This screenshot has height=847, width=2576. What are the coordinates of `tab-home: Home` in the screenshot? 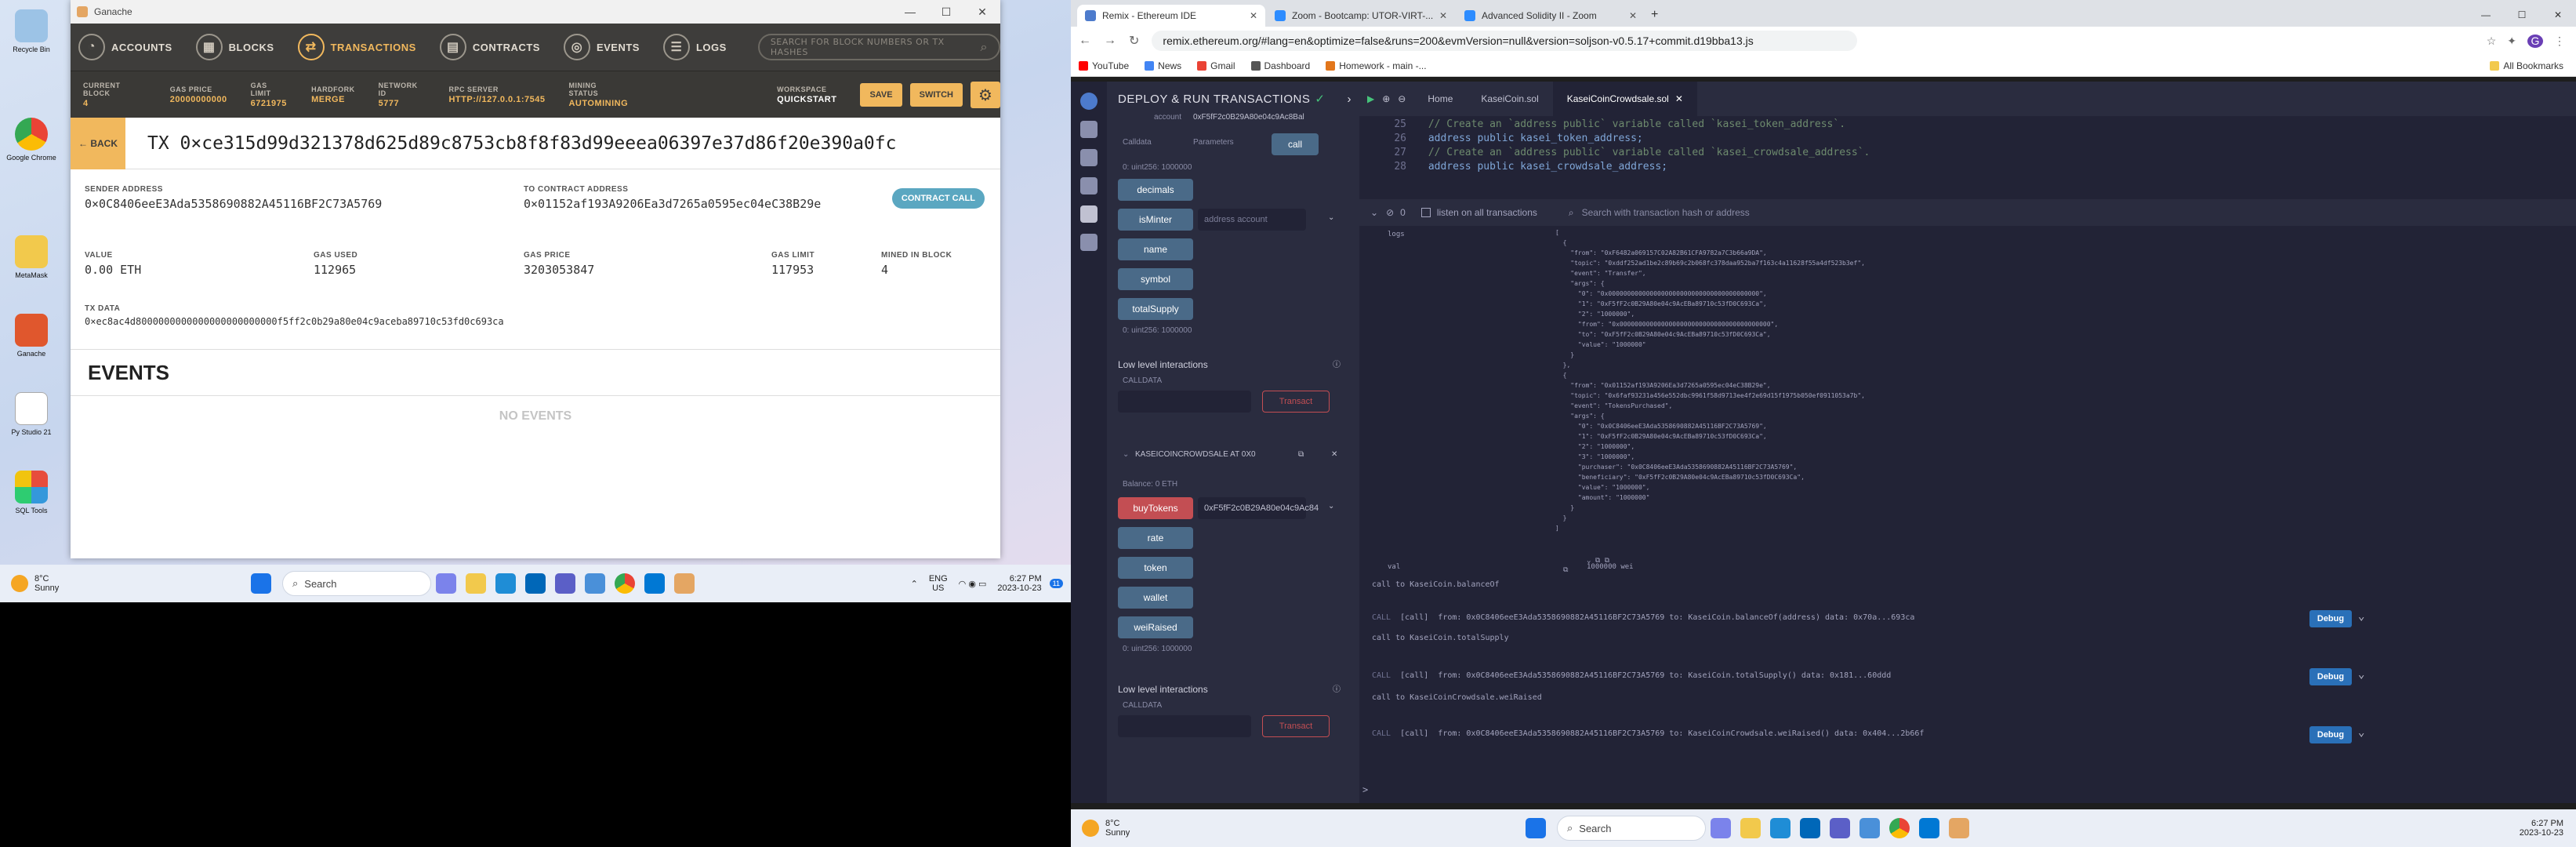 It's located at (1440, 99).